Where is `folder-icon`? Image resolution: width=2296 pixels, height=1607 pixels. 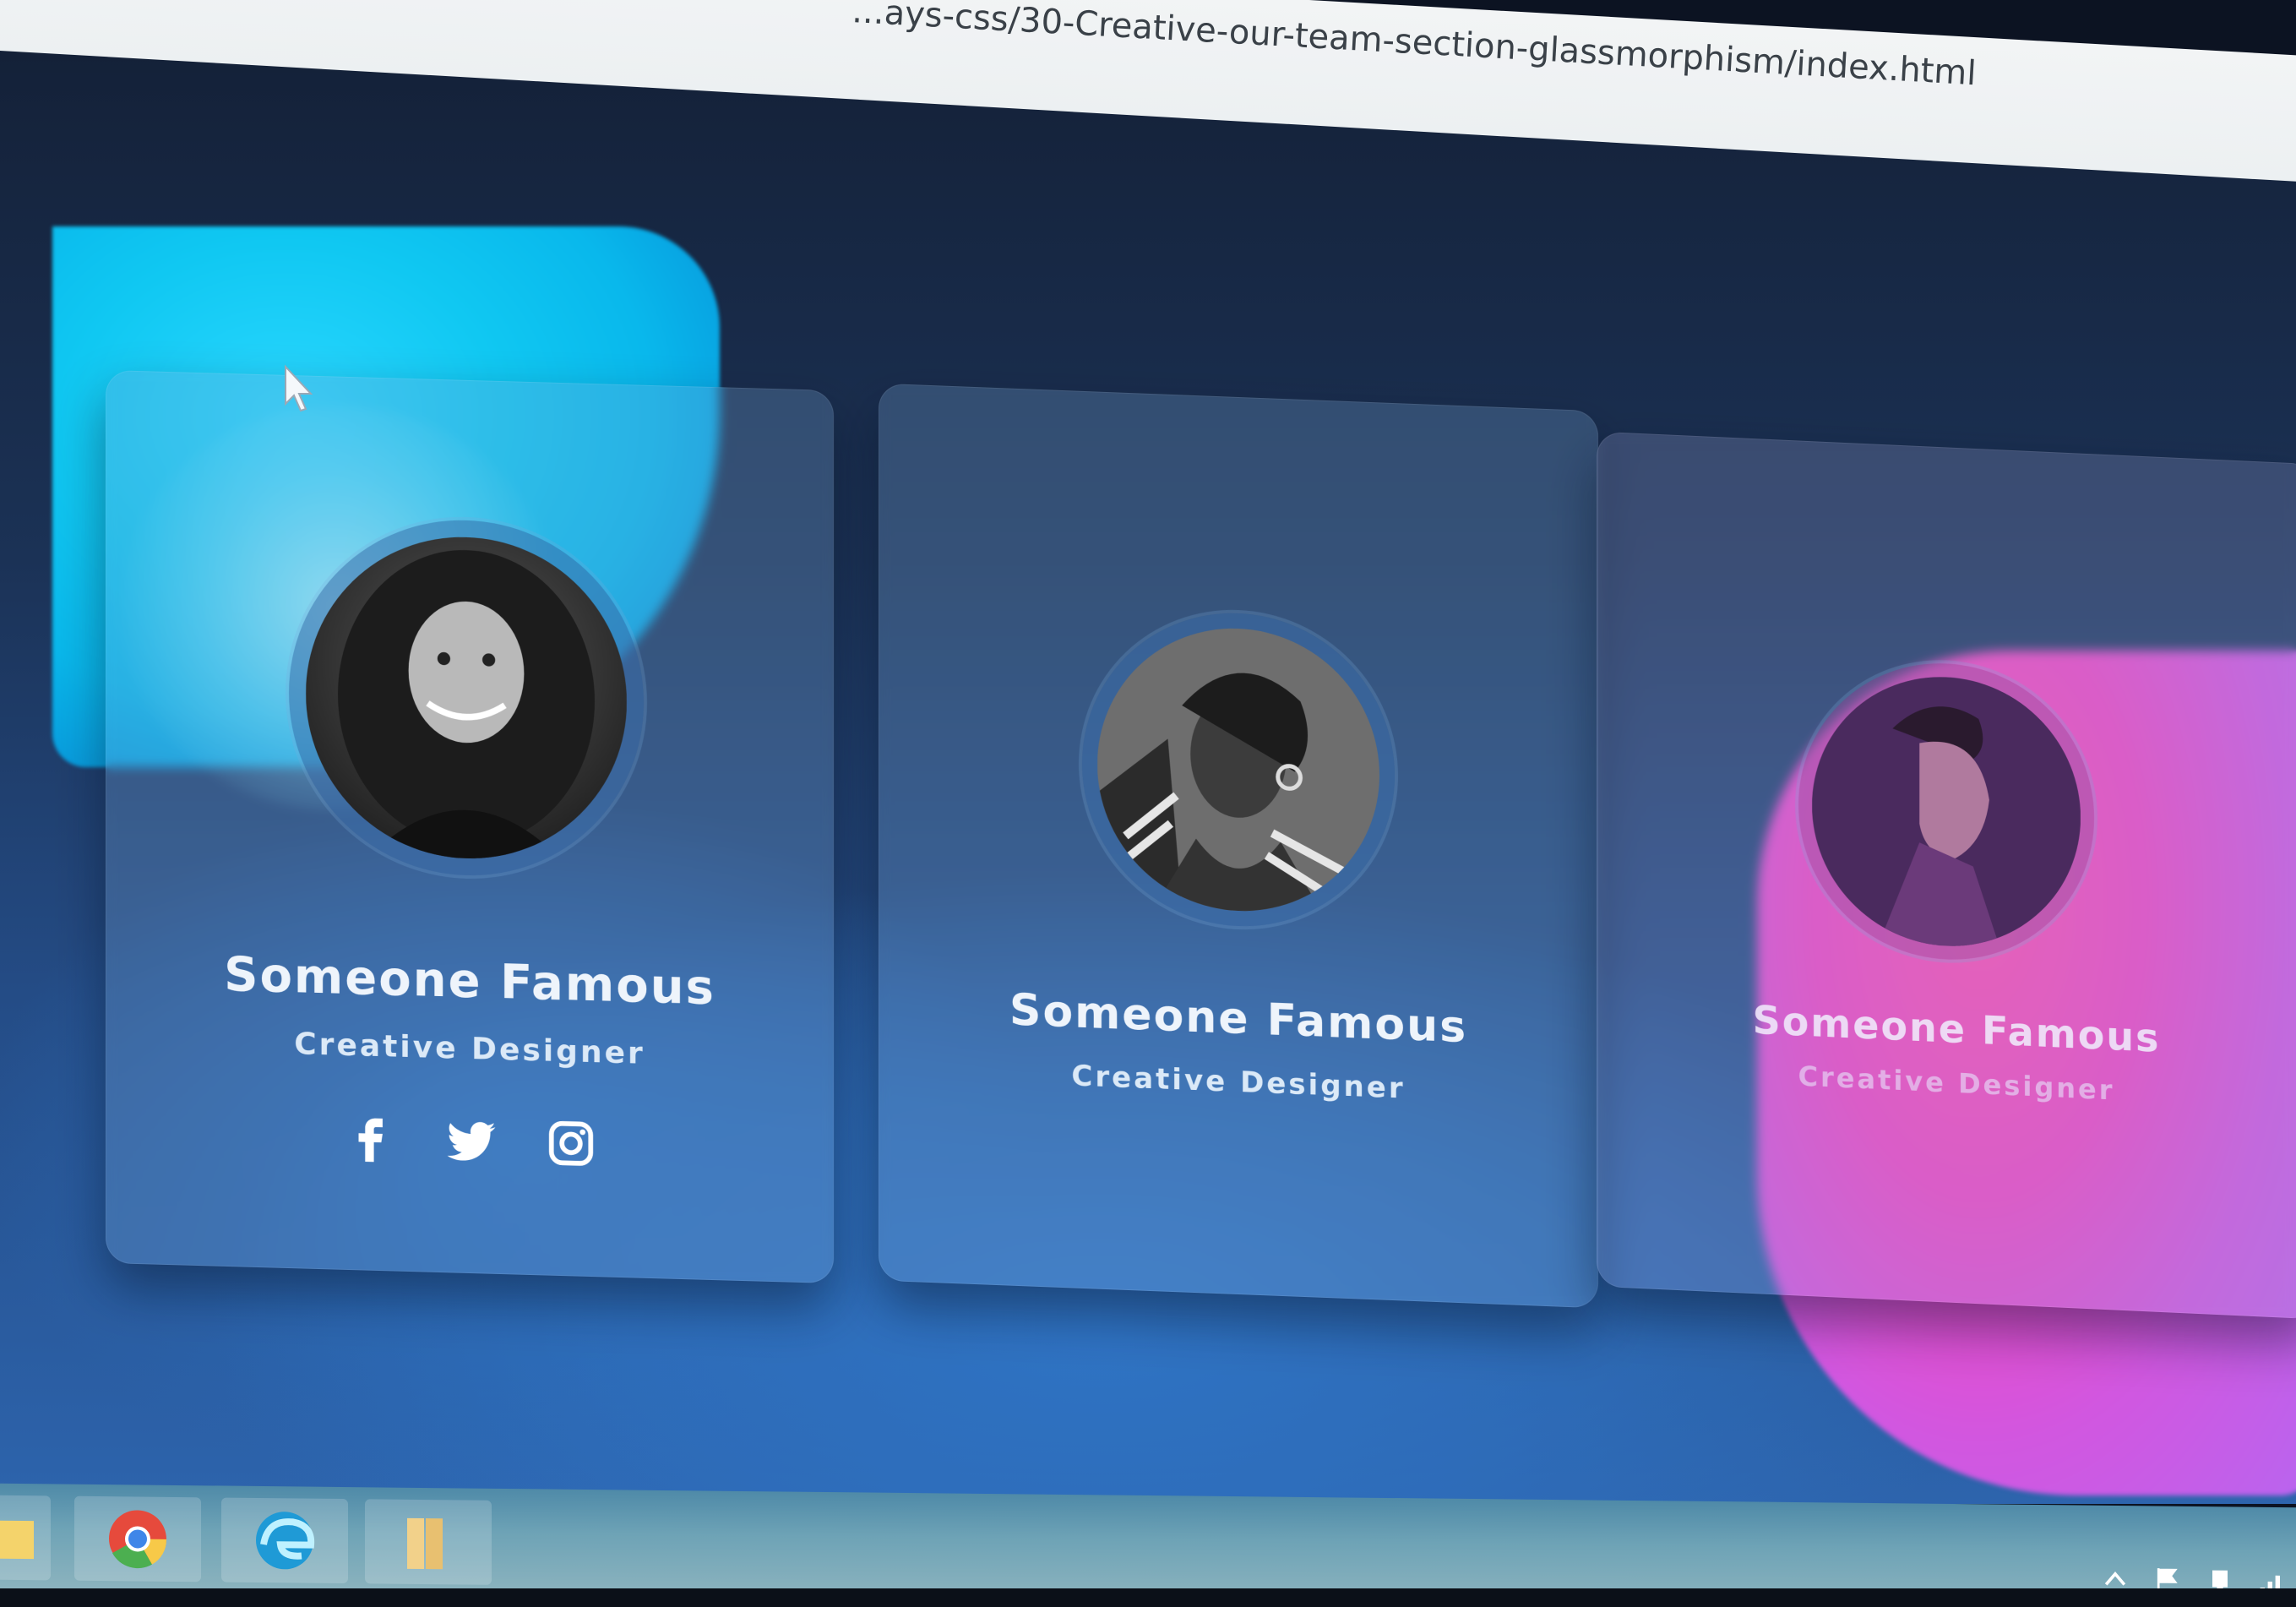 folder-icon is located at coordinates (425, 1543).